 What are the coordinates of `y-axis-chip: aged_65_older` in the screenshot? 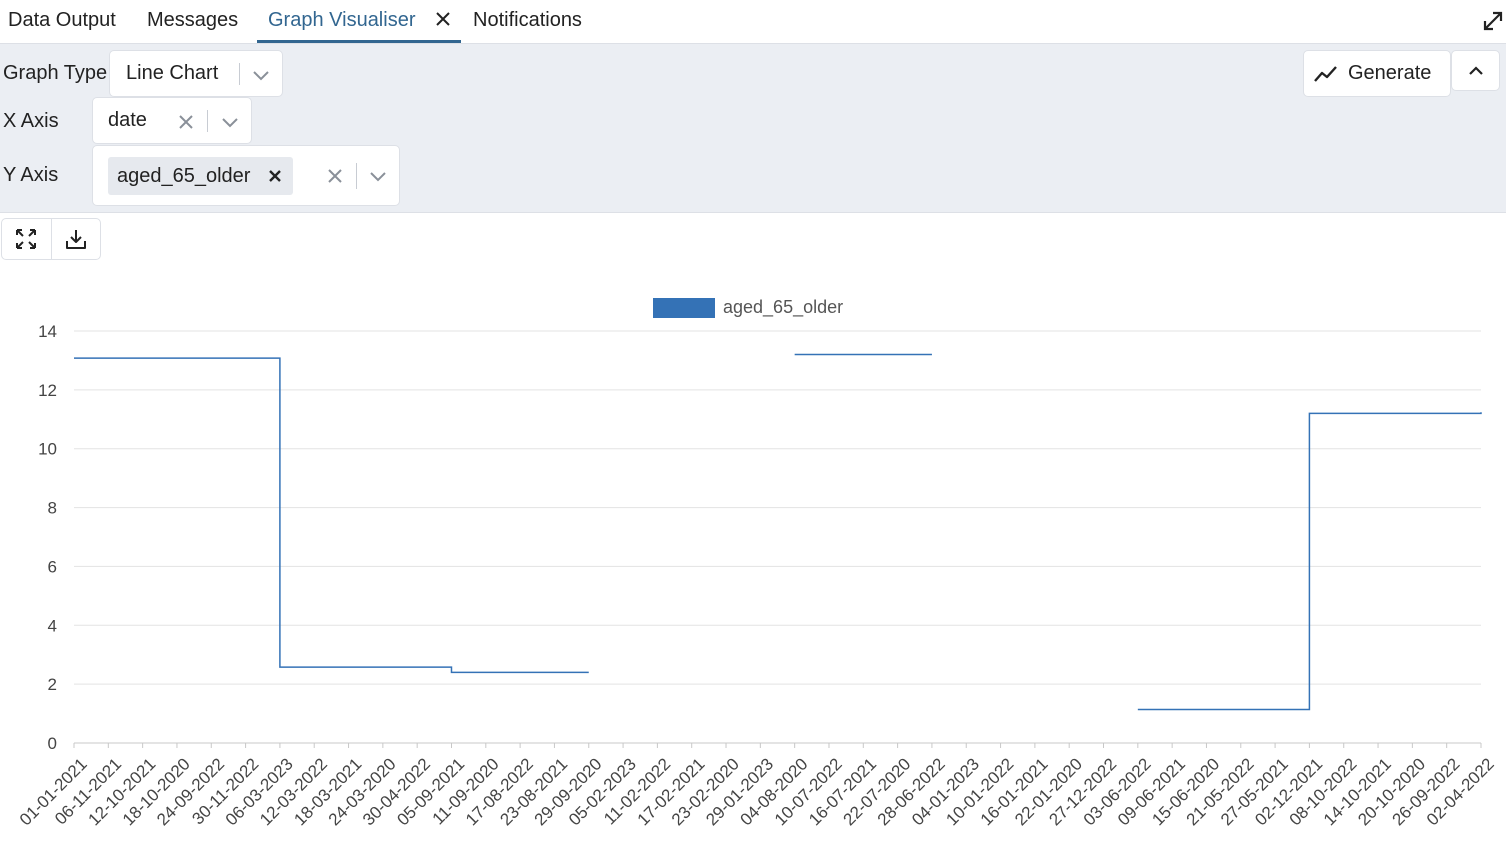 It's located at (200, 176).